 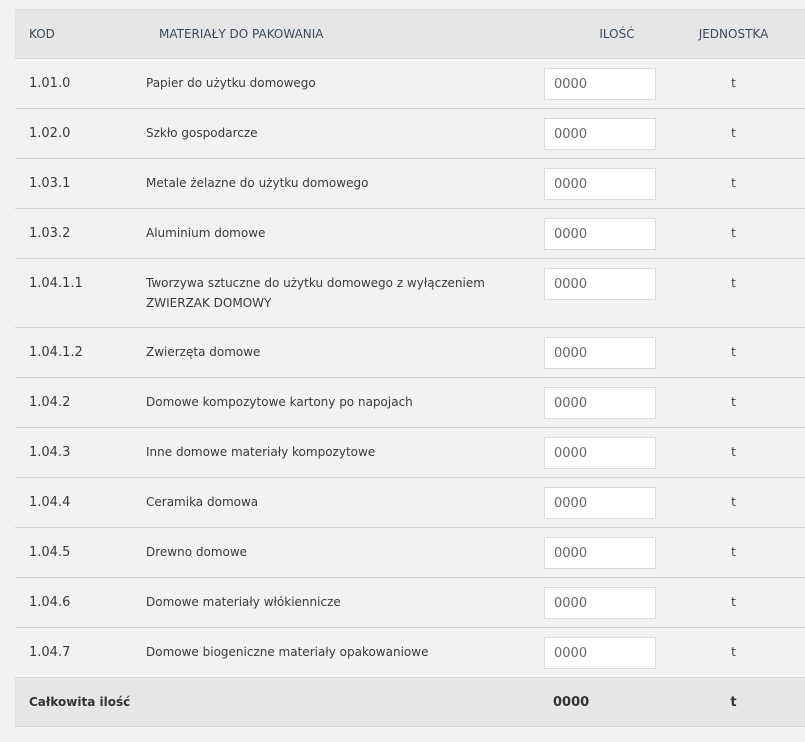 I want to click on row-code: 1.02.0, so click(x=50, y=133).